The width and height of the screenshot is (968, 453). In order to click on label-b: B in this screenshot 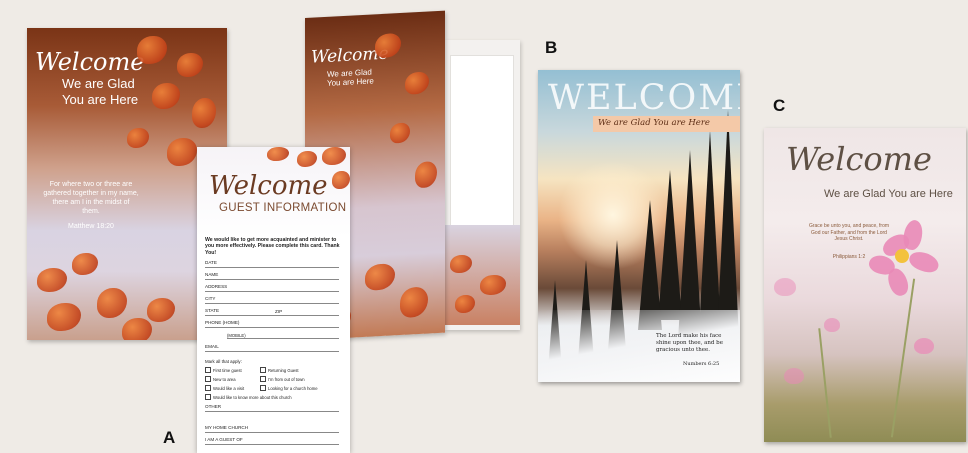, I will do `click(551, 47)`.